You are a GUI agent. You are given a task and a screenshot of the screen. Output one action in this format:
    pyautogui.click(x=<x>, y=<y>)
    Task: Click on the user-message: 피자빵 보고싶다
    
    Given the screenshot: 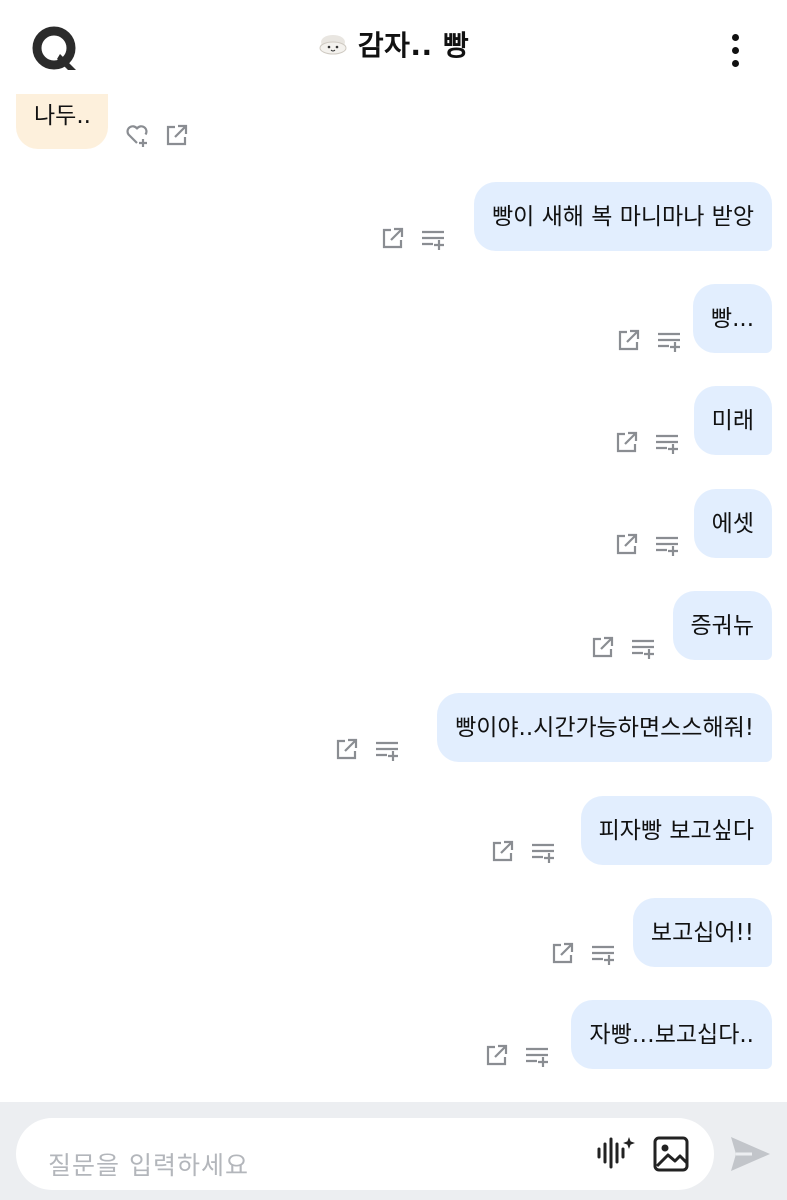 What is the action you would take?
    pyautogui.click(x=676, y=830)
    